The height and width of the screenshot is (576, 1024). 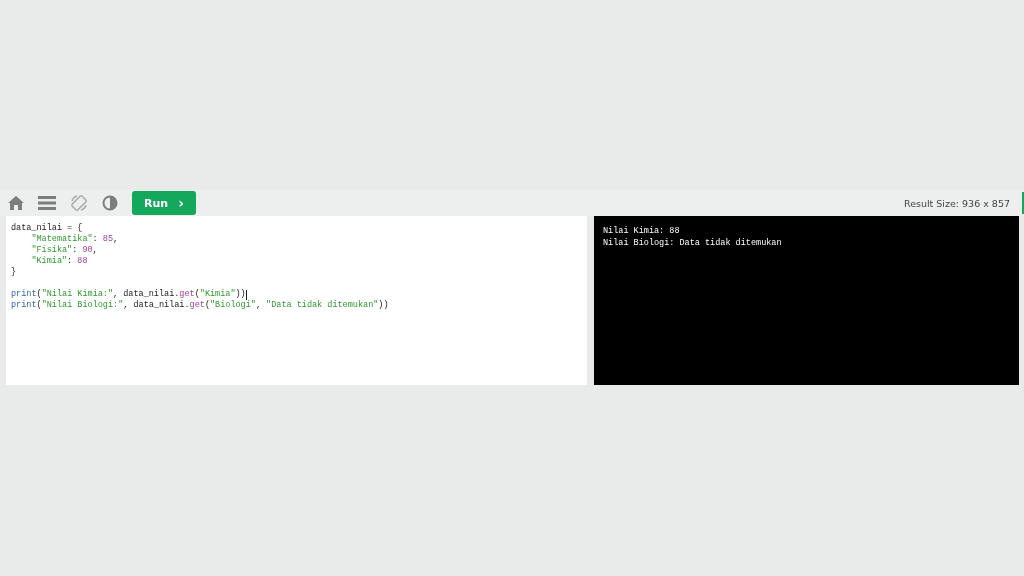 What do you see at coordinates (642, 231) in the screenshot?
I see `output-line: Nilai Kimia: 88` at bounding box center [642, 231].